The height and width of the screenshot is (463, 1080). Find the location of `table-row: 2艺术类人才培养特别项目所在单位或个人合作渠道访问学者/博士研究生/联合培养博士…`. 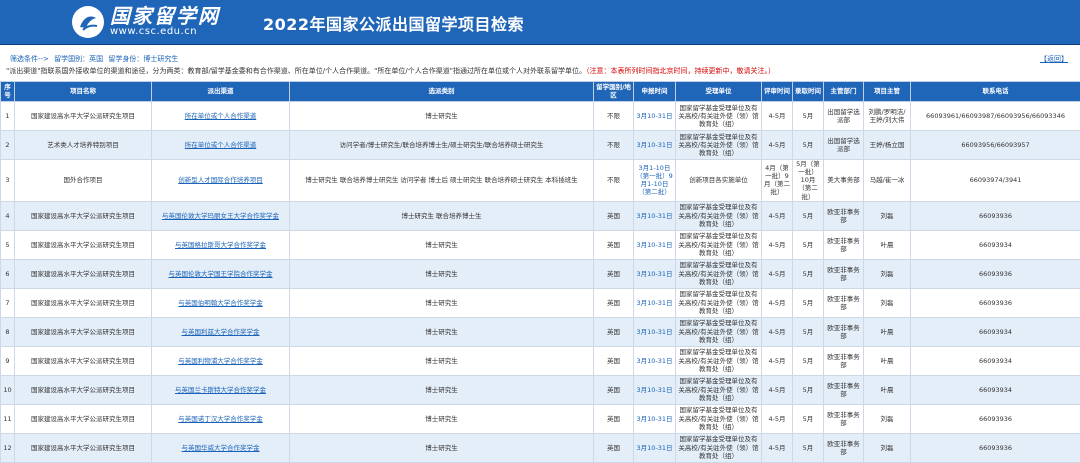

table-row: 2艺术类人才培养特别项目所在单位或个人合作渠道访问学者/博士研究生/联合培养博士… is located at coordinates (540, 145).